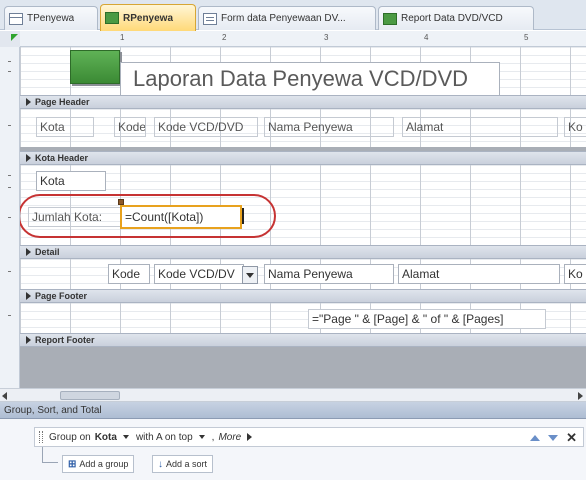  Describe the element at coordinates (10, 39) in the screenshot. I see `report-selector` at that location.